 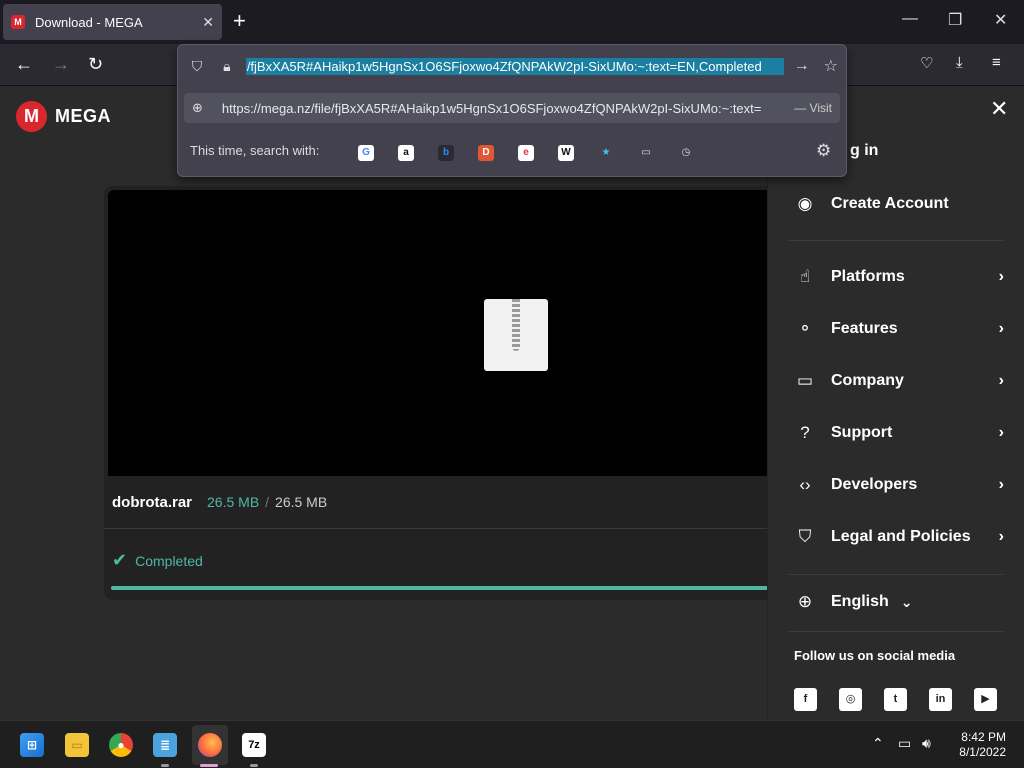 I want to click on notepad-icon: ≣, so click(x=165, y=745).